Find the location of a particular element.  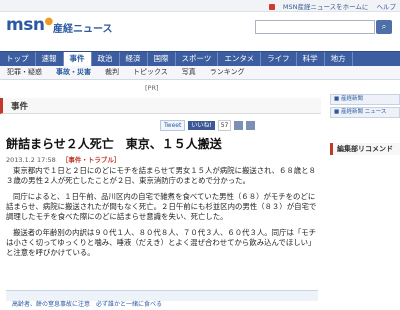

subnav-crime: 犯罪・疑惑 is located at coordinates (24, 72).